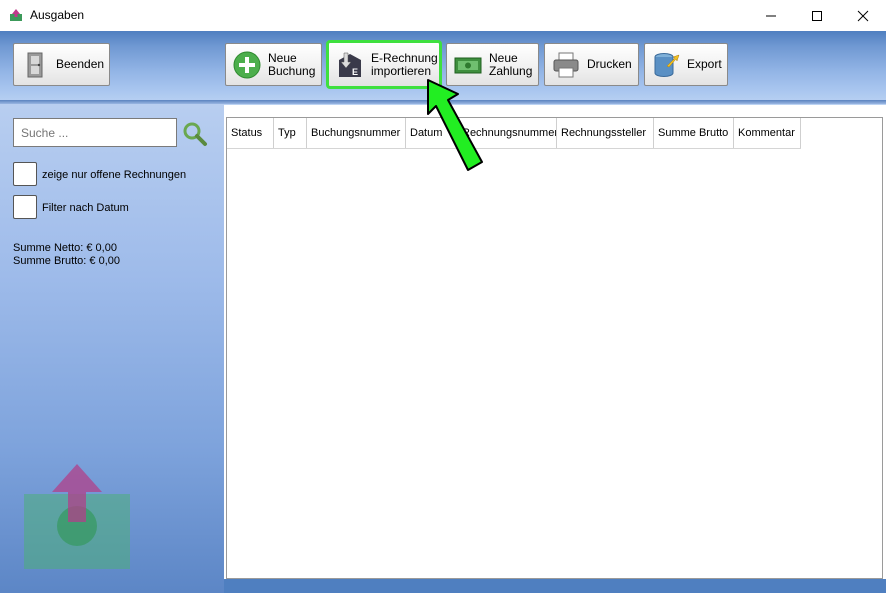 This screenshot has width=886, height=593. I want to click on date-filter-label: Filter nach Datum, so click(85, 208).